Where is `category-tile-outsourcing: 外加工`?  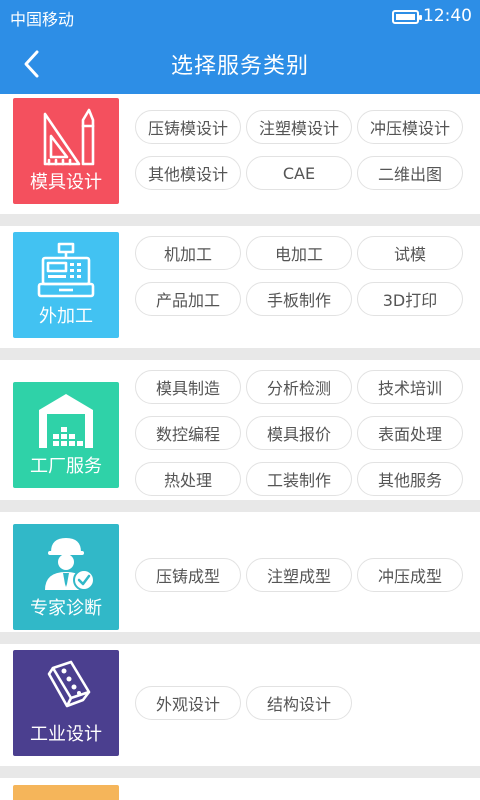 category-tile-outsourcing: 外加工 is located at coordinates (66, 285).